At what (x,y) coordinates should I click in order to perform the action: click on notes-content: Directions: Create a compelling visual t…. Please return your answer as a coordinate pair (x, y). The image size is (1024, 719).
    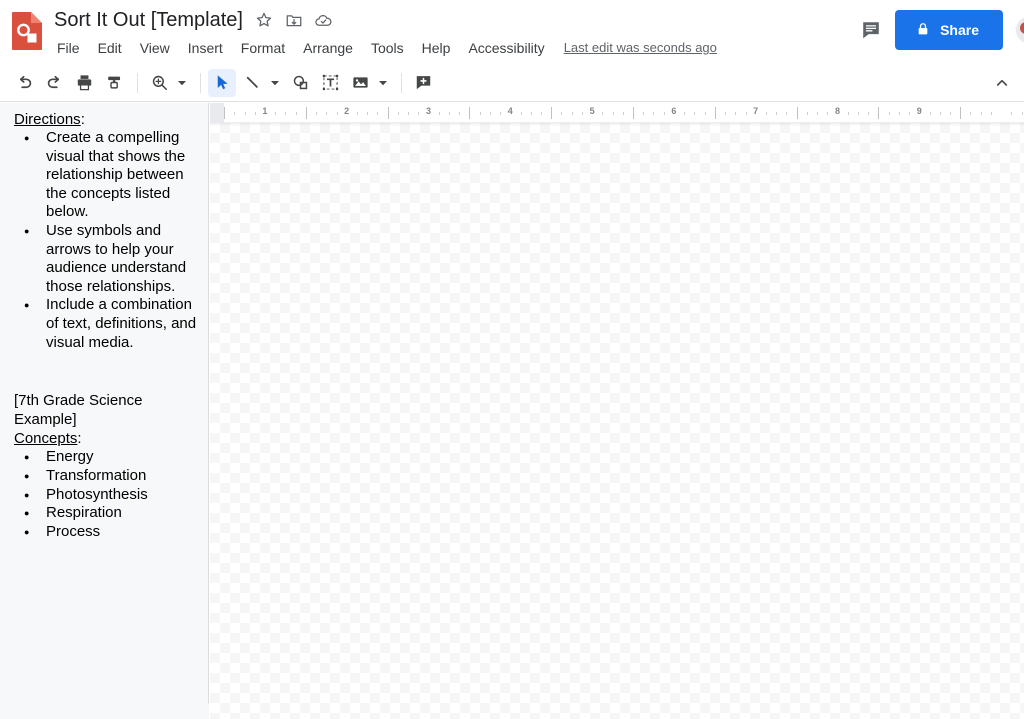
    Looking at the image, I should click on (104, 322).